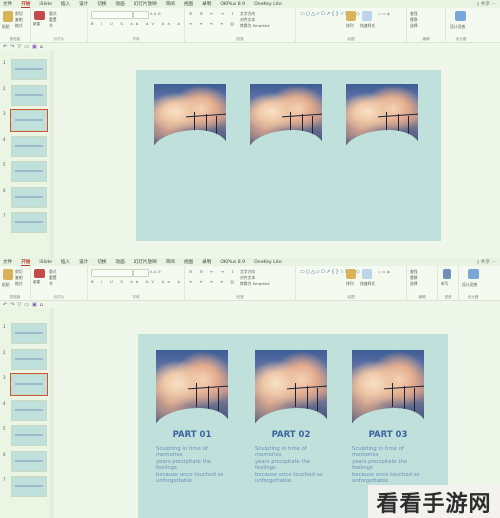  I want to click on microphone-icon, so click(447, 274).